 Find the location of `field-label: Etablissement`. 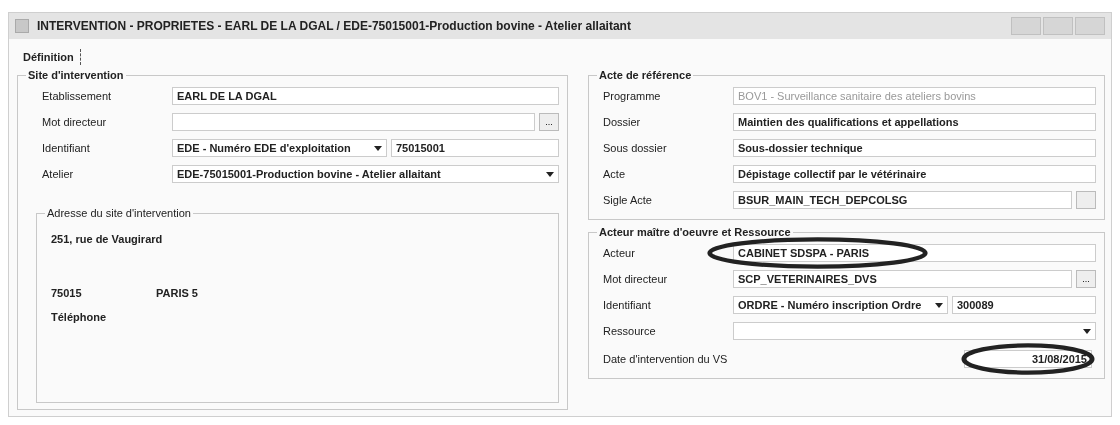

field-label: Etablissement is located at coordinates (77, 96).